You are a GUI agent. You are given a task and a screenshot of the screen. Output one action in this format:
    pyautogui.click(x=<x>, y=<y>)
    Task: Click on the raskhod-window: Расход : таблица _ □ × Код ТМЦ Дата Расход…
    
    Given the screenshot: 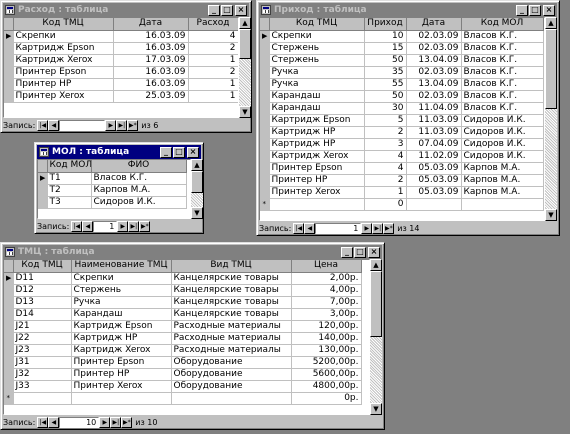 What is the action you would take?
    pyautogui.click(x=126, y=66)
    